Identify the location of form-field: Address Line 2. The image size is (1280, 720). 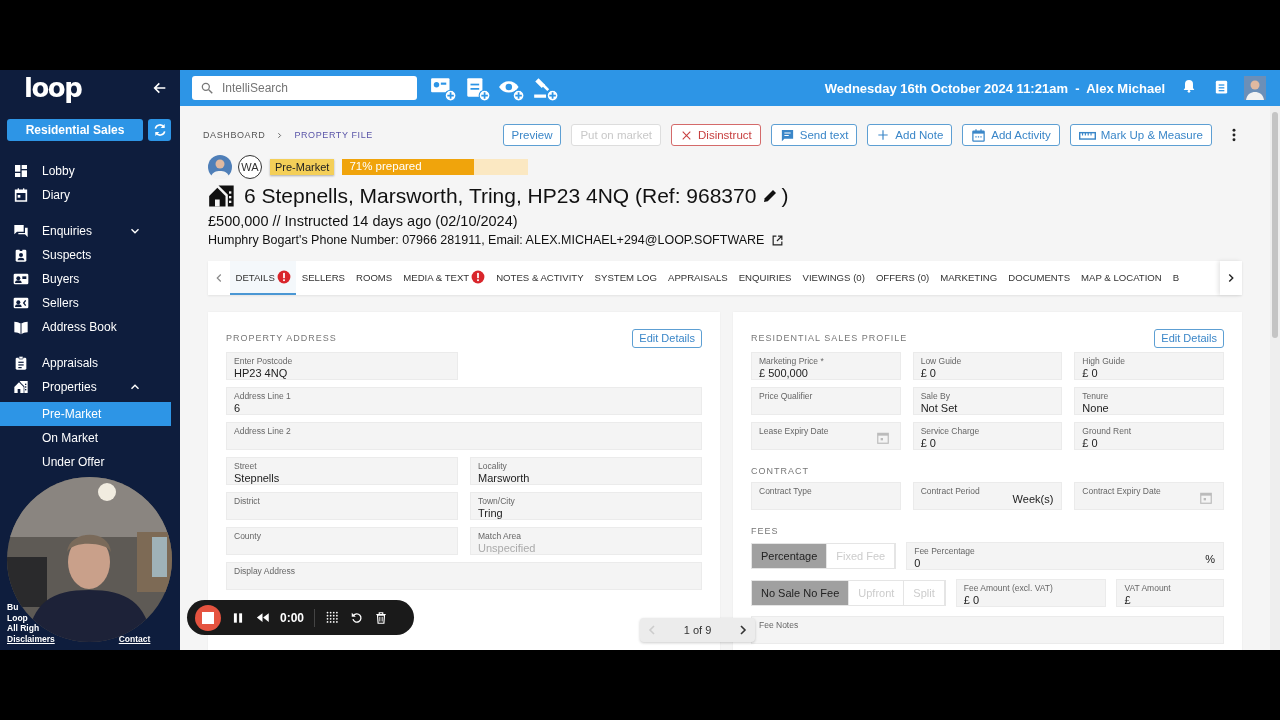
(464, 436).